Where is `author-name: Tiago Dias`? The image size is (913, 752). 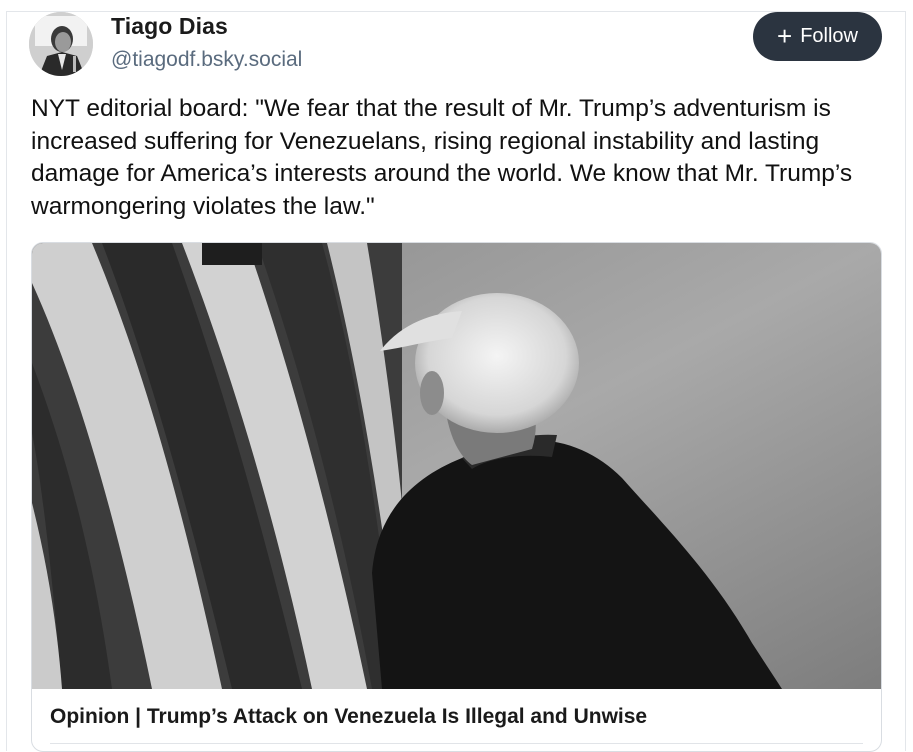
author-name: Tiago Dias is located at coordinates (169, 26).